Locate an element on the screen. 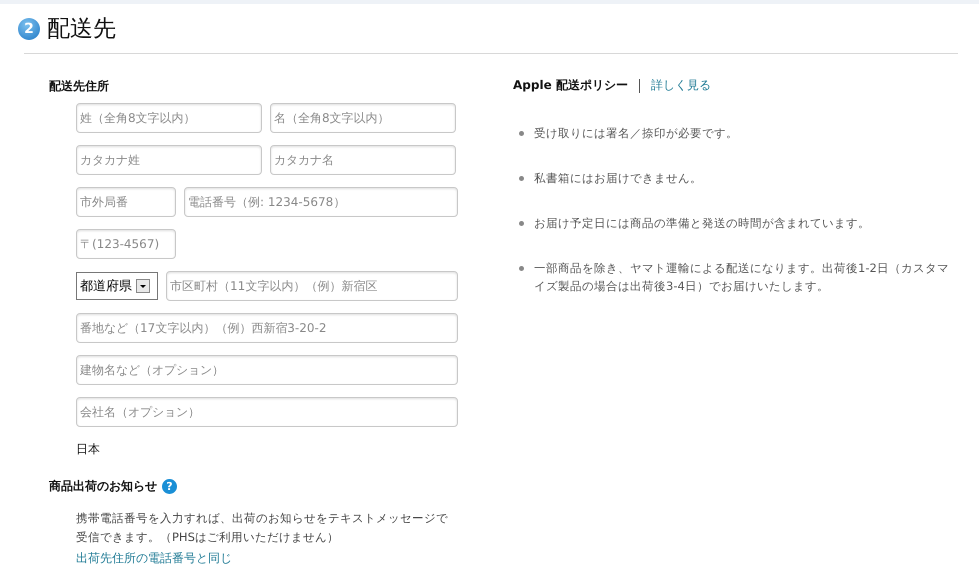  same-phone-link: 出荷先住所の電話番号と同じ is located at coordinates (154, 558).